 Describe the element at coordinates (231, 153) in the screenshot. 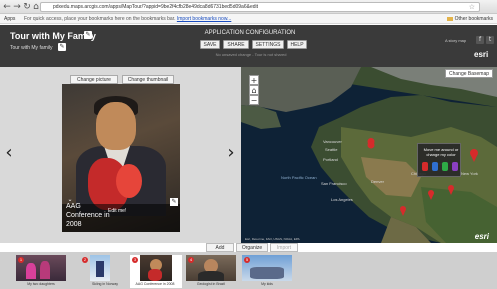

I see `chevron-right-icon: ›` at that location.